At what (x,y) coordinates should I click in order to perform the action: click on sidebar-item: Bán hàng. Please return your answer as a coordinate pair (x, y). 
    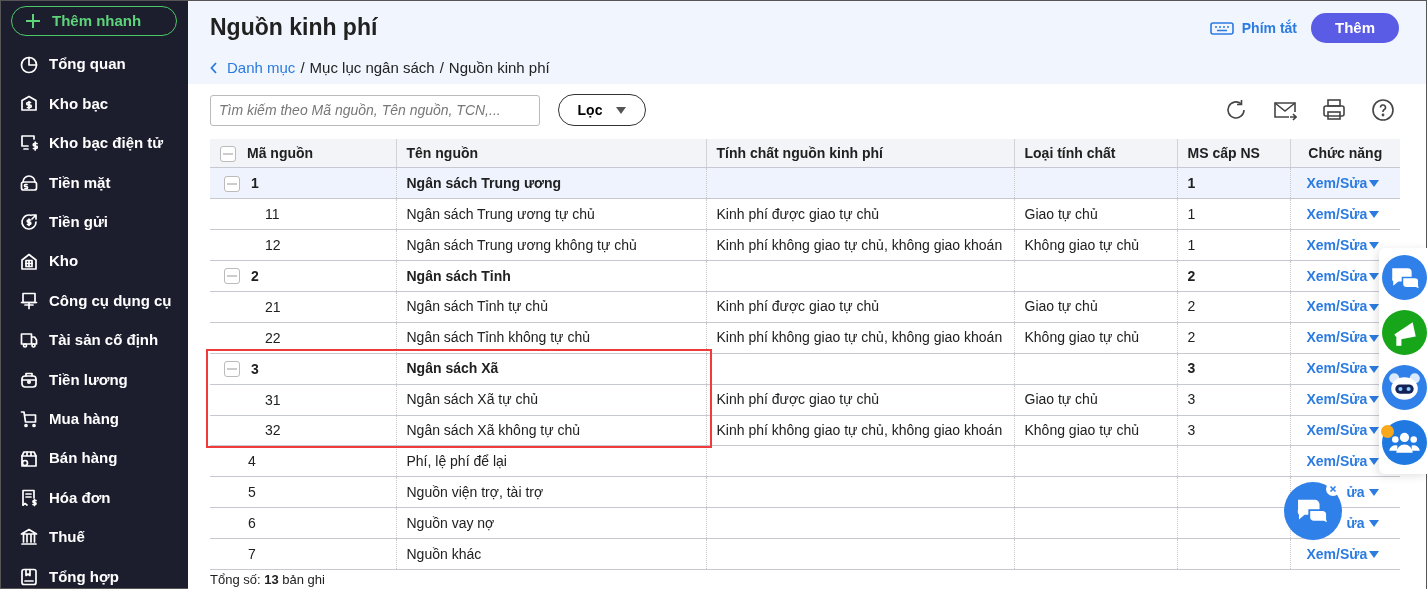
    Looking at the image, I should click on (94, 458).